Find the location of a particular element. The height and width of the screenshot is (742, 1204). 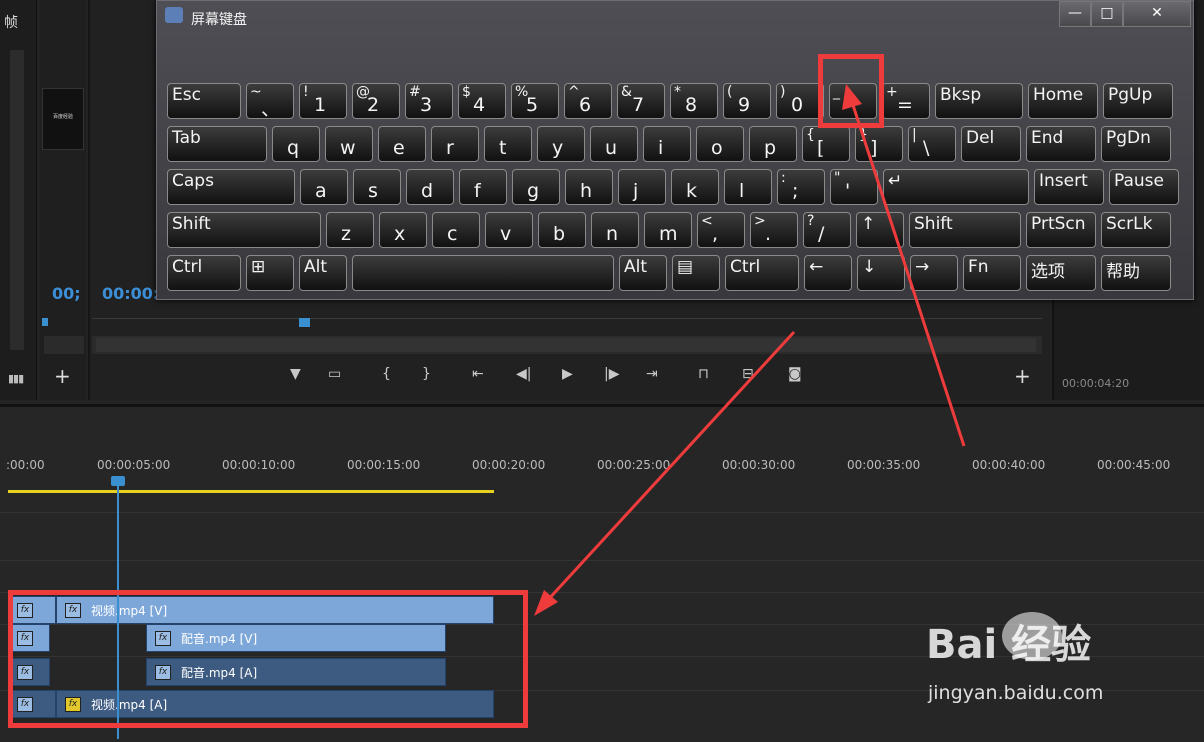

arrow-to-clips is located at coordinates (670, 467).